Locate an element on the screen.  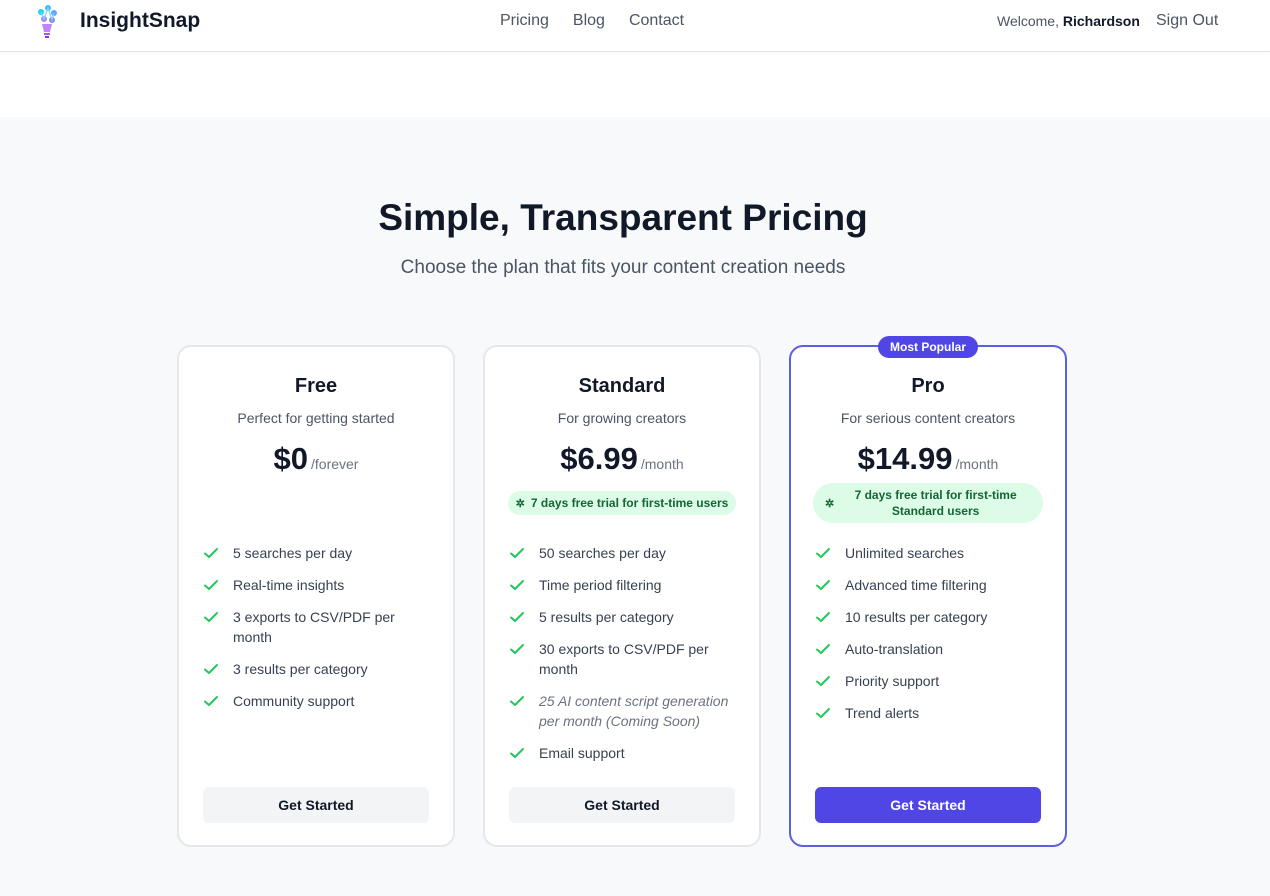
feature-text: 3 results per category is located at coordinates (300, 669).